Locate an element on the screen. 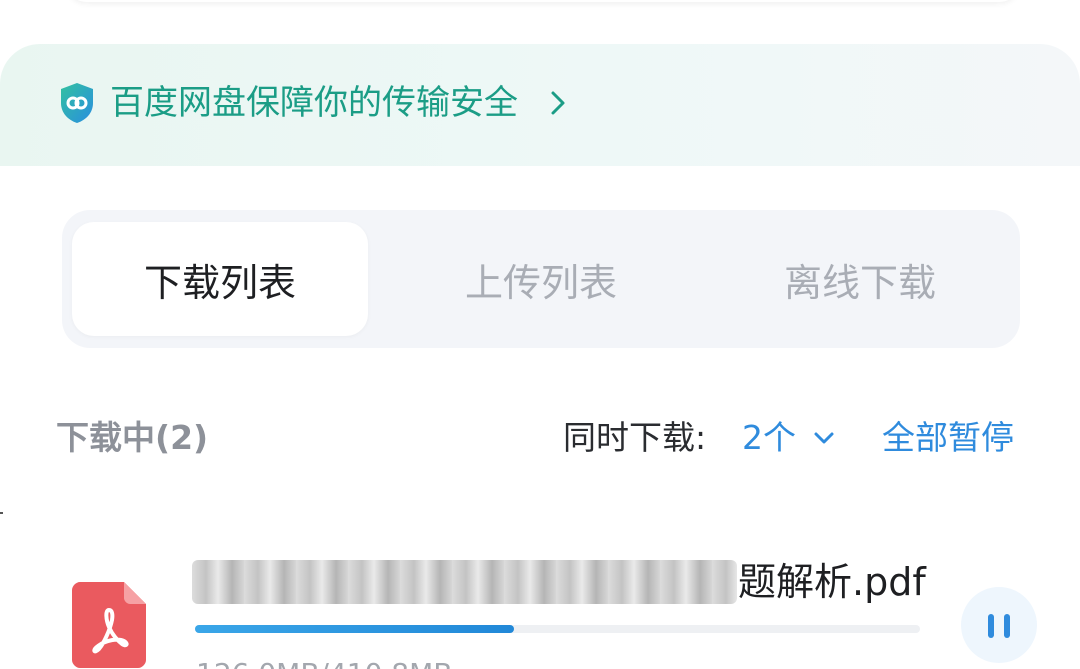 This screenshot has height=669, width=1080. download-progress-bar is located at coordinates (557, 629).